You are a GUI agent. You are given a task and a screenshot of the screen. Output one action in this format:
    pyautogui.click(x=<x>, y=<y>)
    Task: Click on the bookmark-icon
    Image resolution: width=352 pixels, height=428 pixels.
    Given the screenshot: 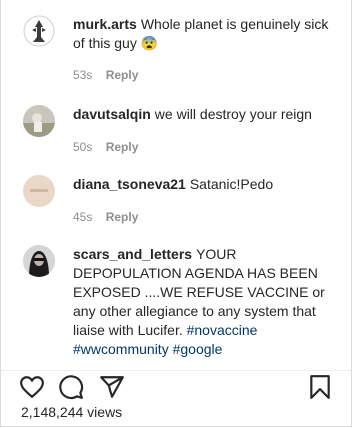 What is the action you would take?
    pyautogui.click(x=320, y=387)
    